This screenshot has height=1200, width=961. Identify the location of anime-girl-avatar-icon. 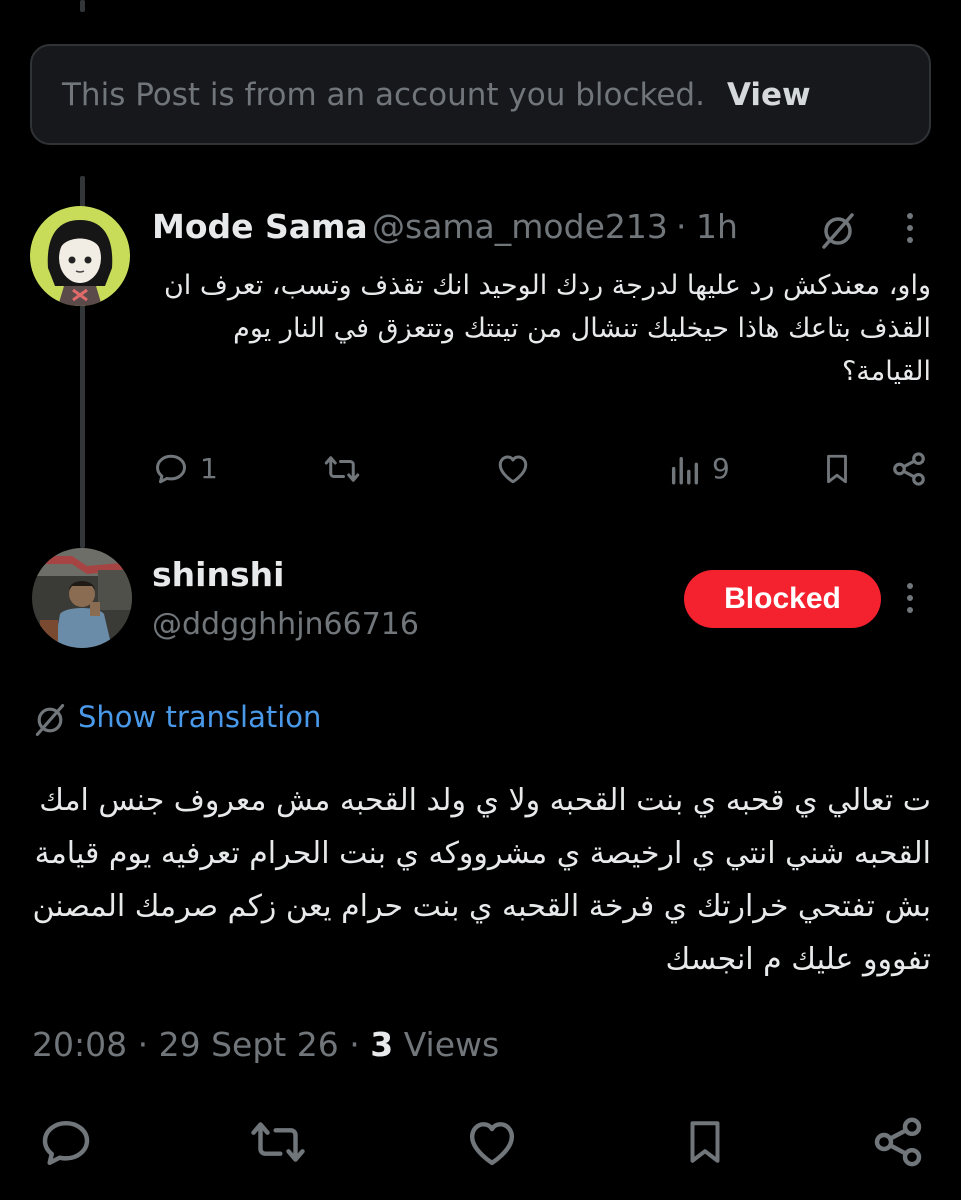
(80, 256).